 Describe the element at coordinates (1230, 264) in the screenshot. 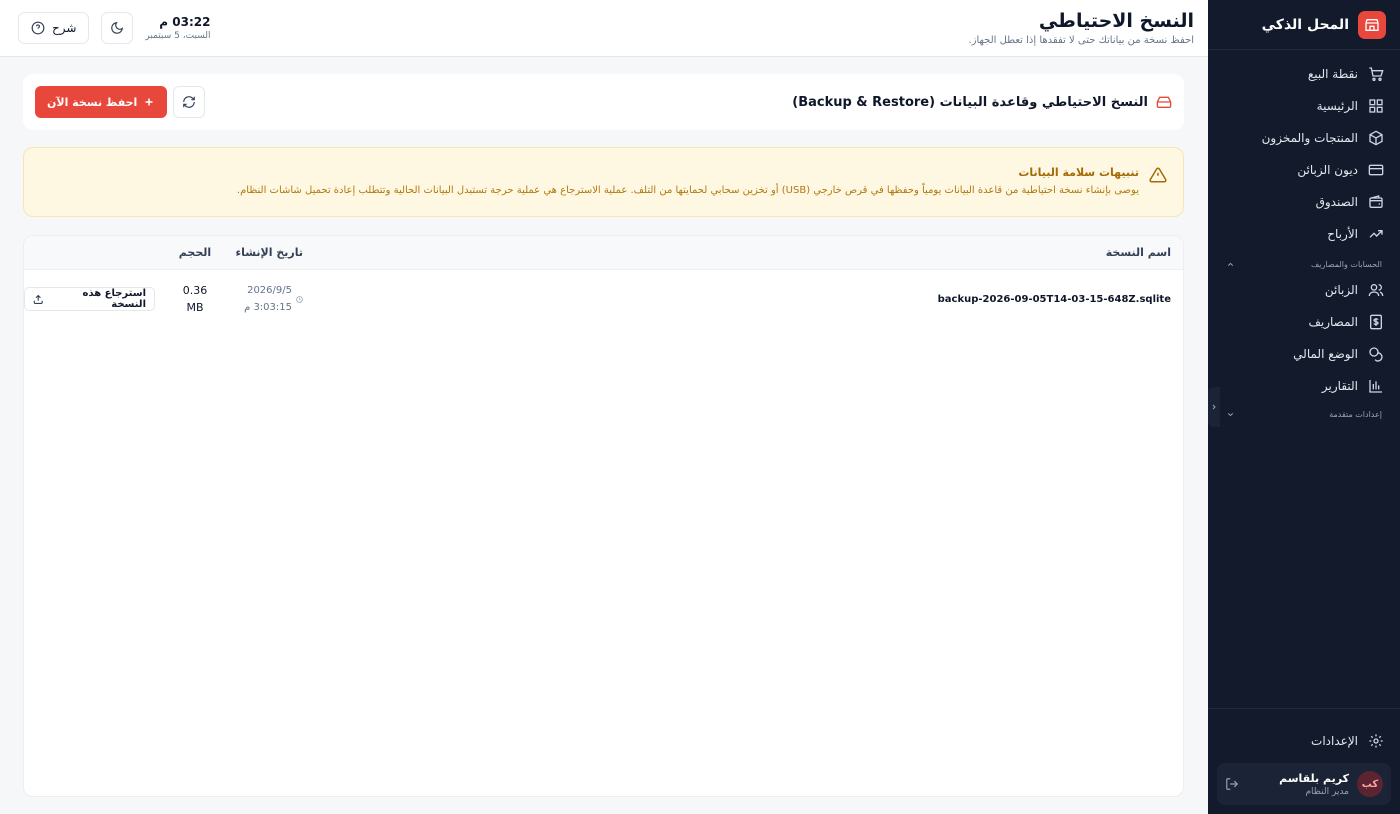

I see `chevron-up-icon` at that location.